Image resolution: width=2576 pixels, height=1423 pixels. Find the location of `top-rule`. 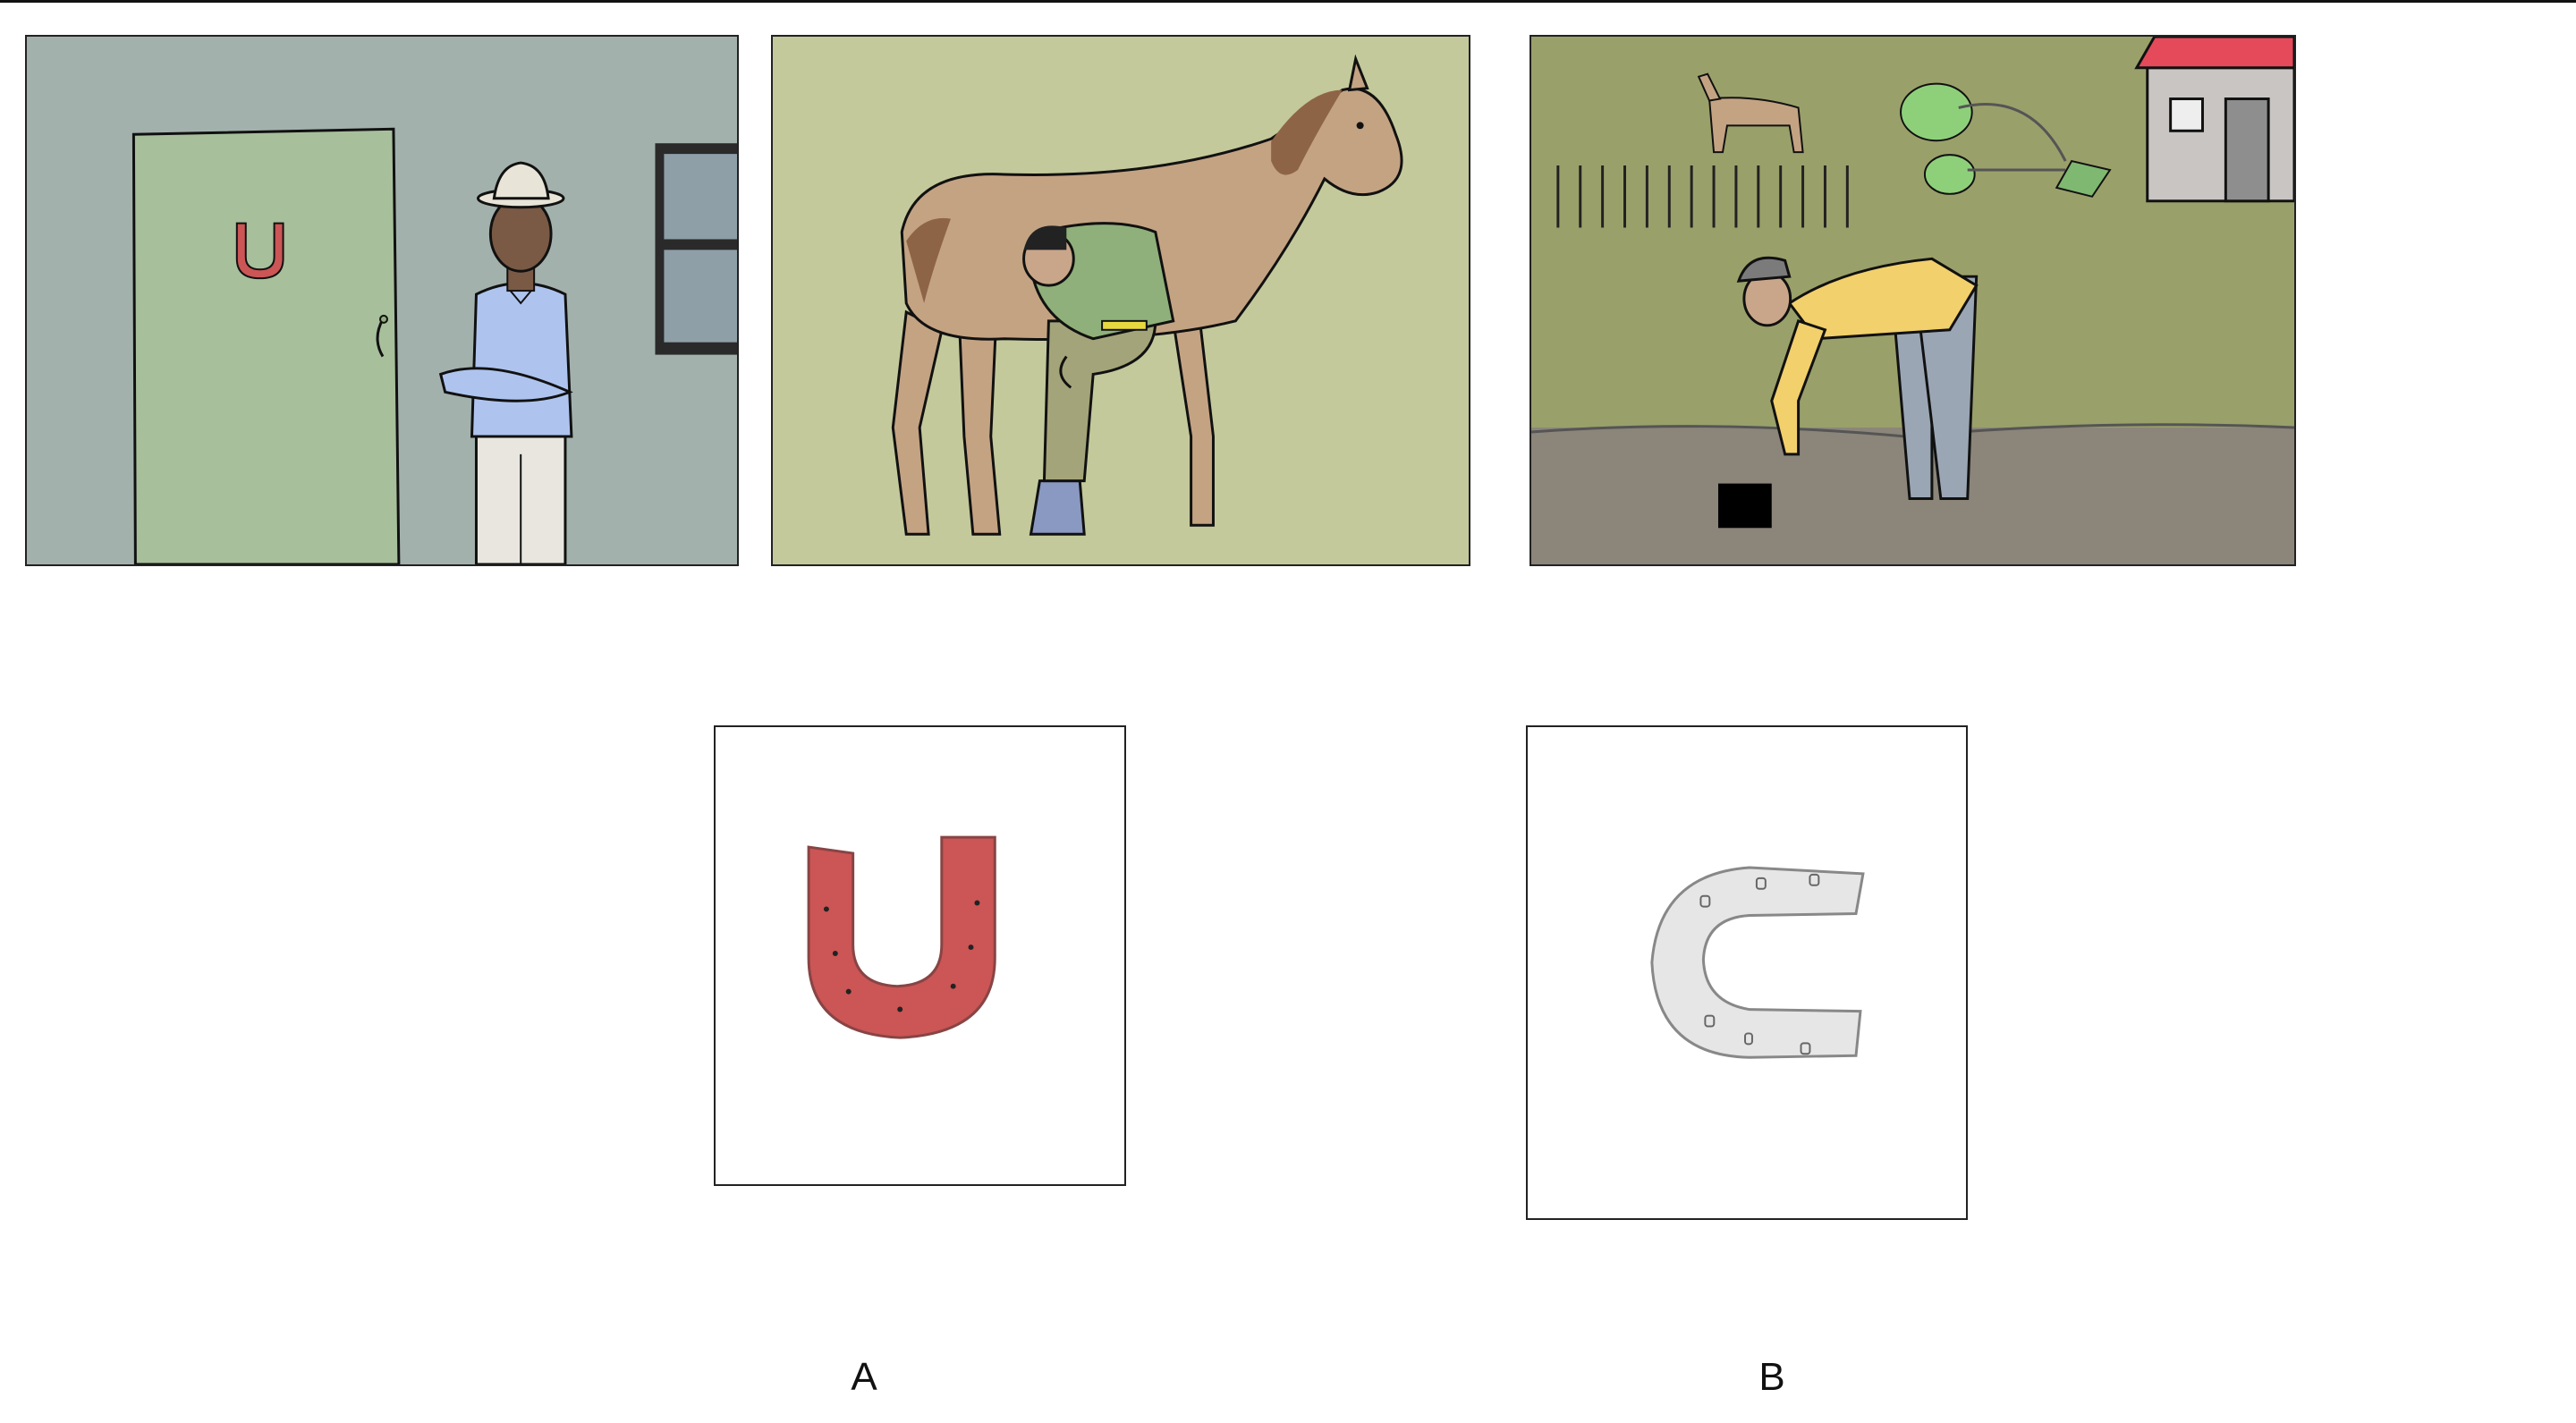

top-rule is located at coordinates (1288, 1).